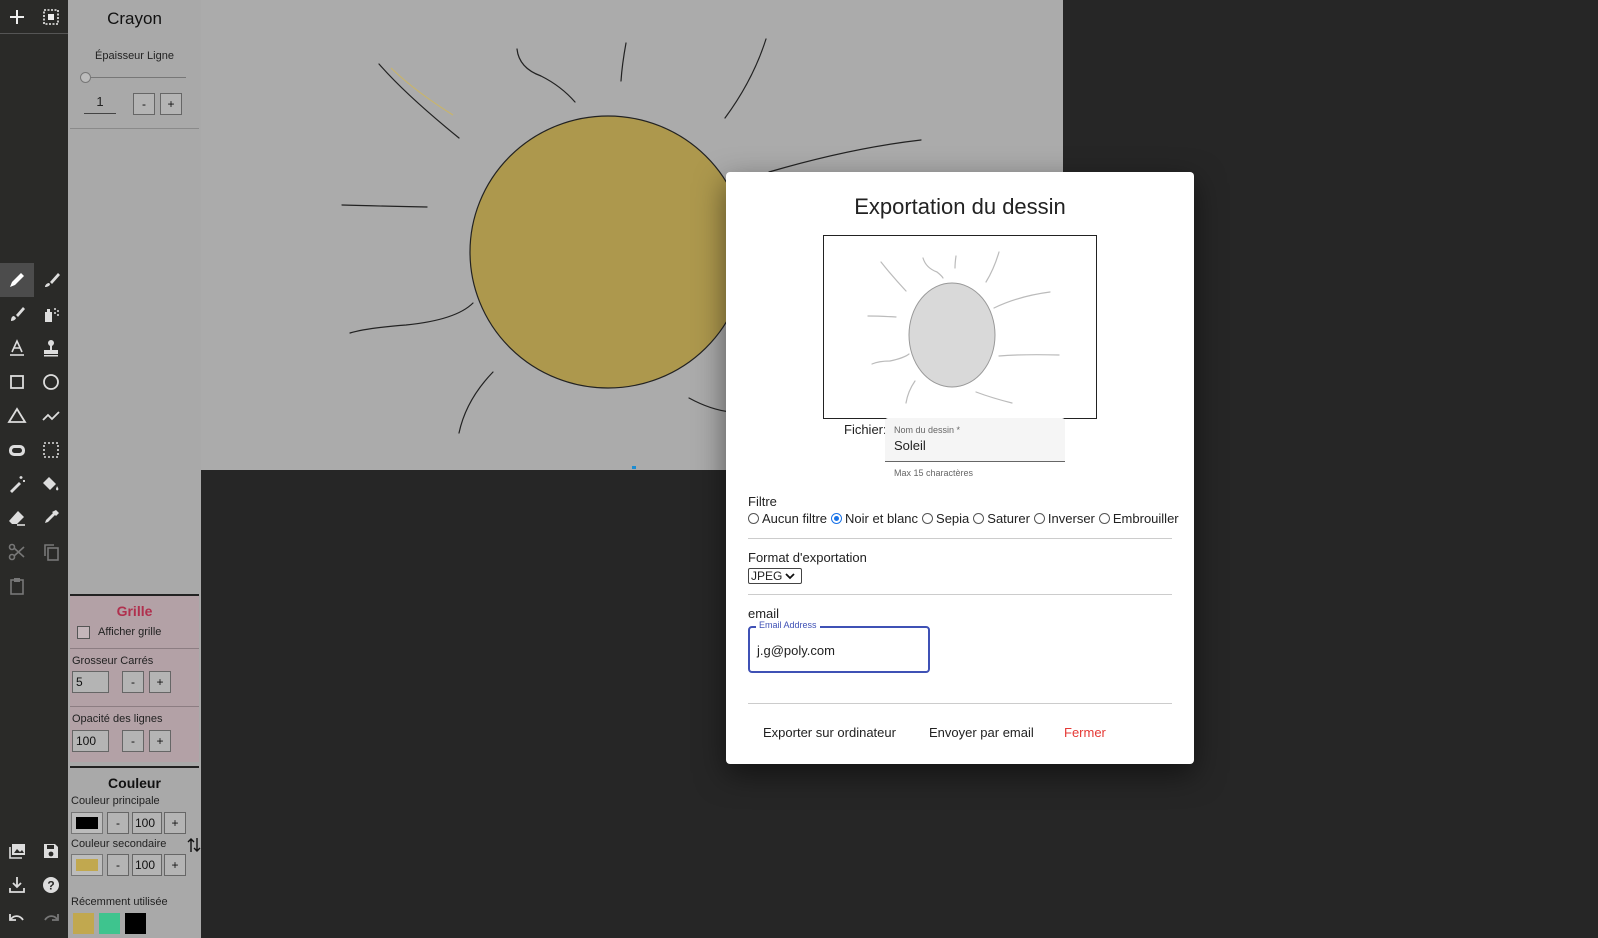 Image resolution: width=1598 pixels, height=938 pixels. I want to click on filter-option: Sepia, so click(945, 518).